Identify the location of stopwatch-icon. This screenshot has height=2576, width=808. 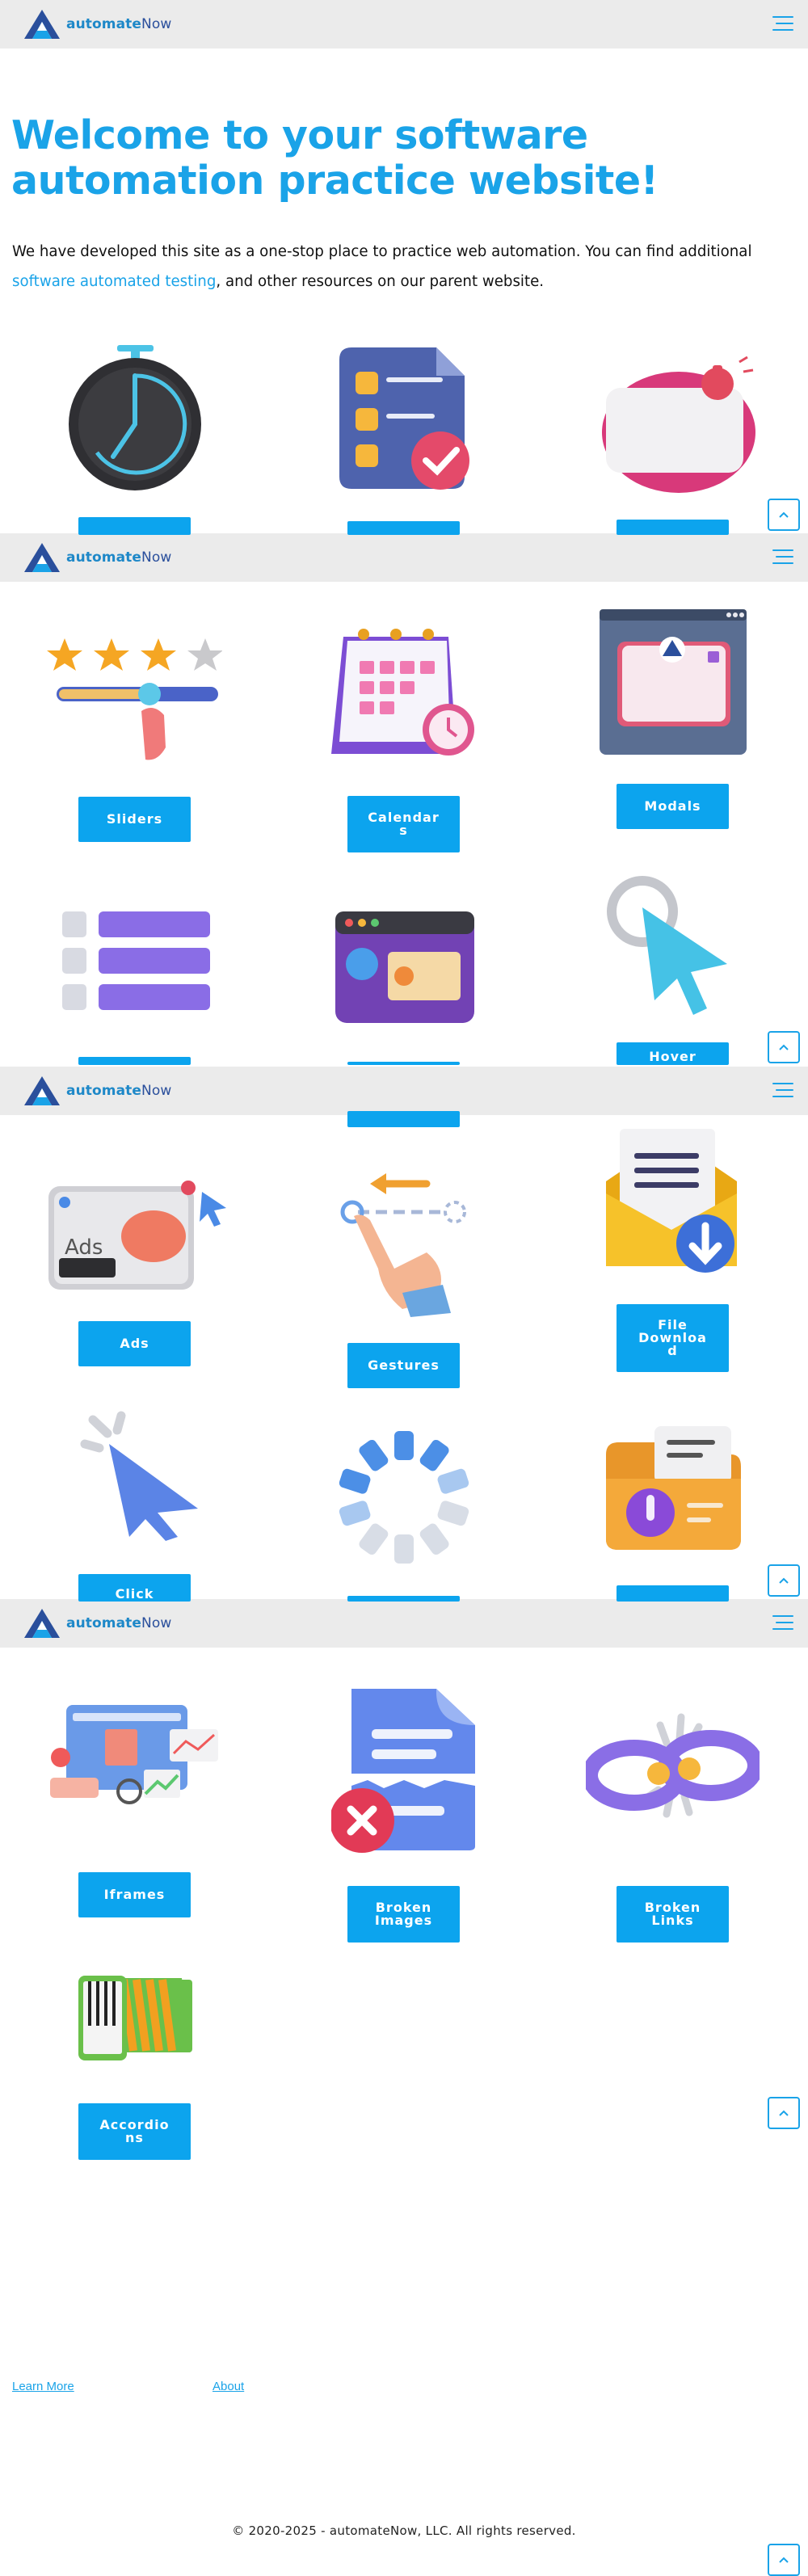
(135, 417).